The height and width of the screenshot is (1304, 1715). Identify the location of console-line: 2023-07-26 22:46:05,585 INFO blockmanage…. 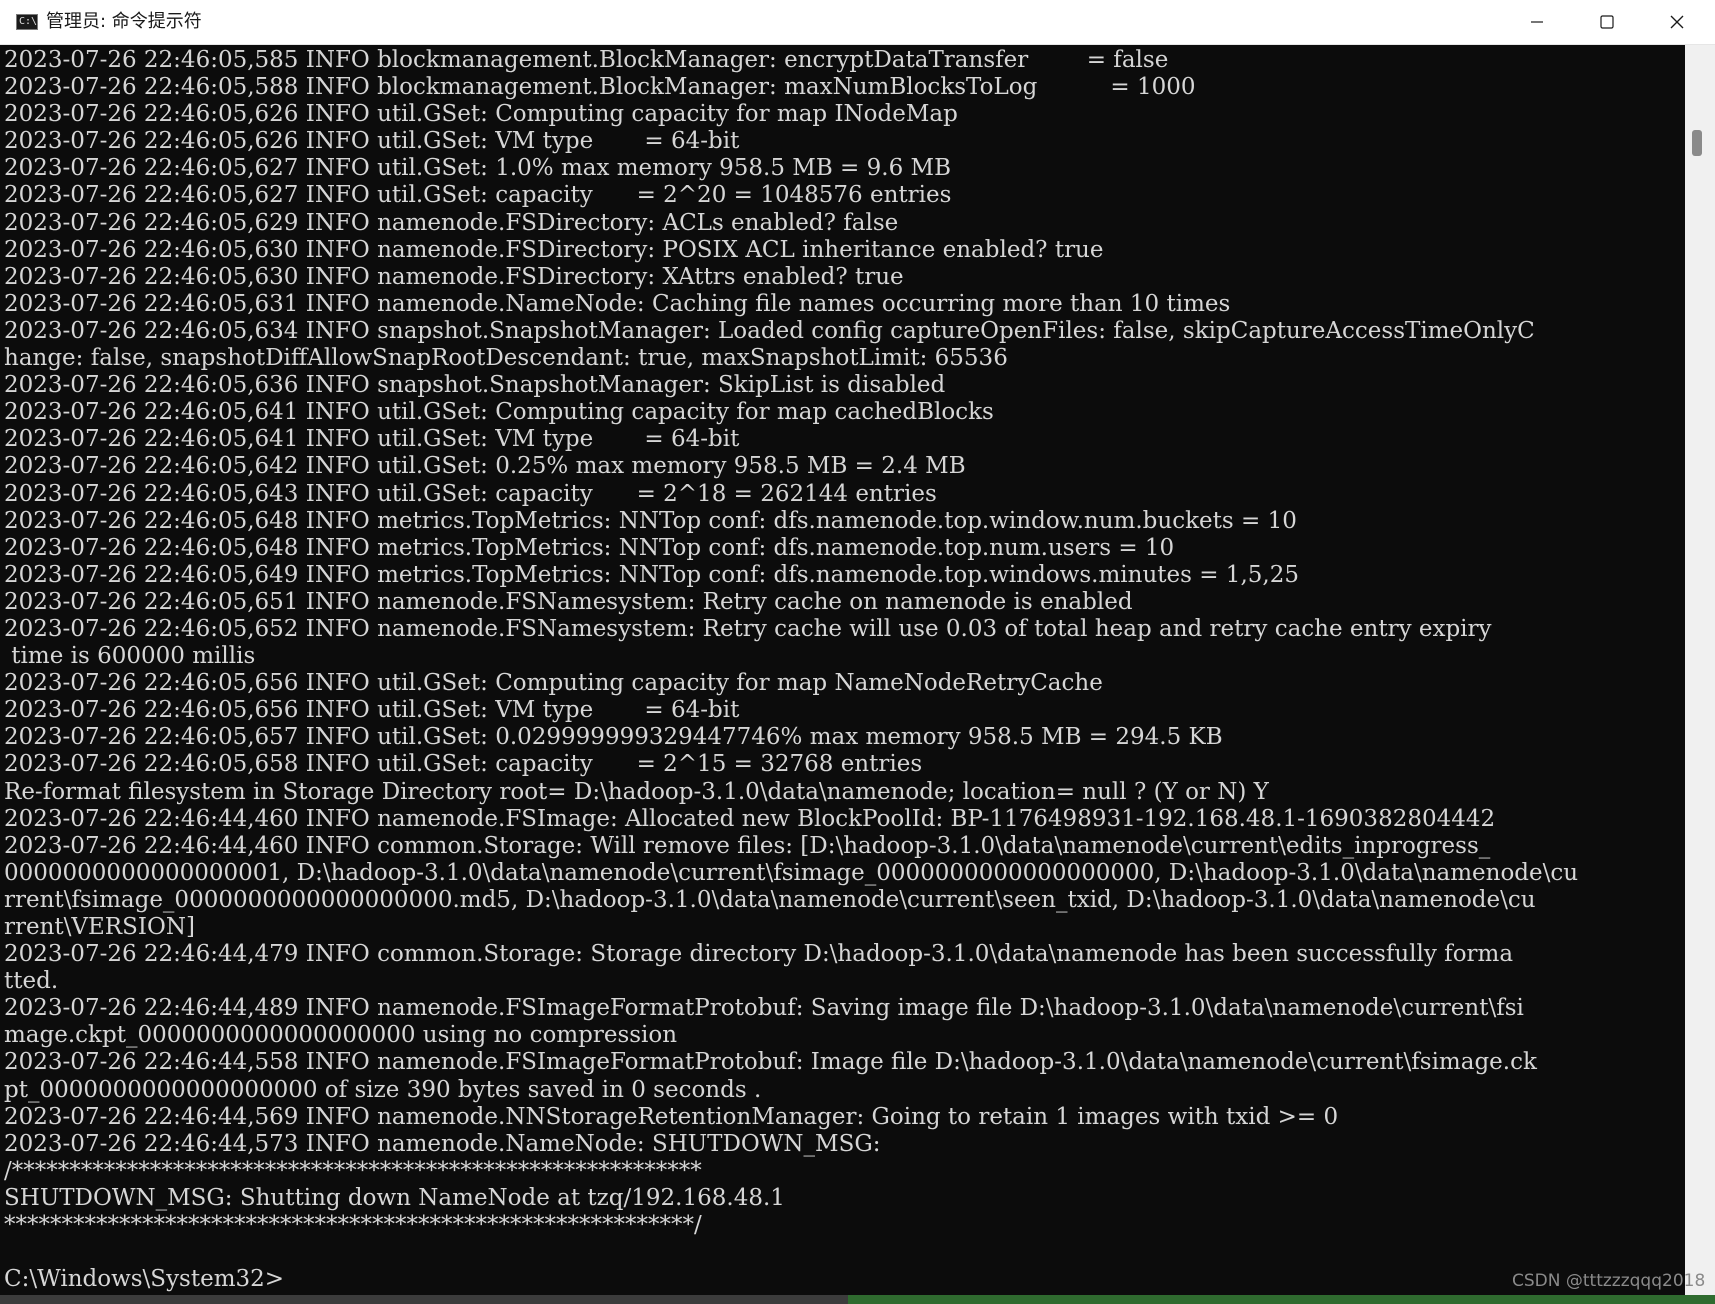
(586, 60).